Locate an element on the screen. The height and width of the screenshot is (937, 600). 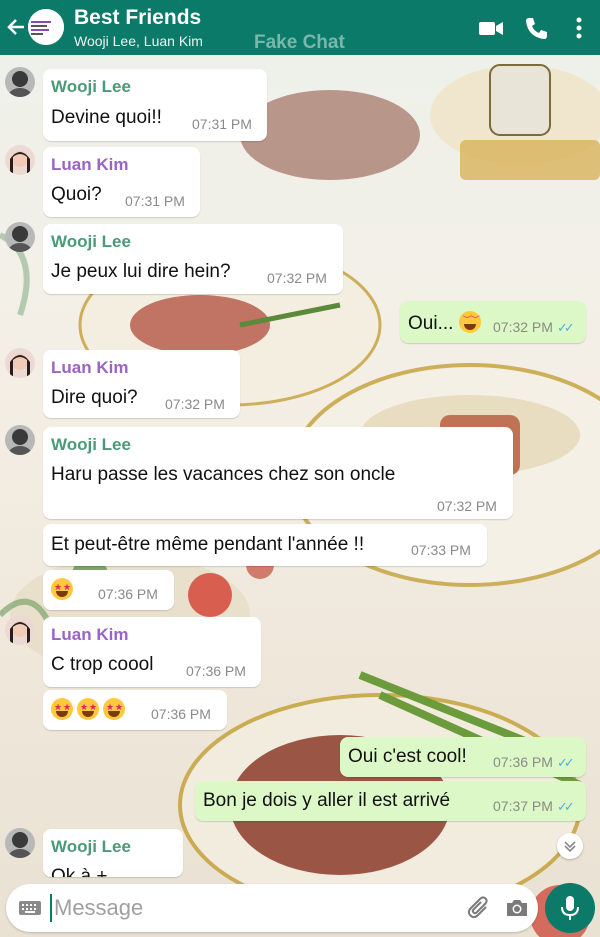
keyboard-icon is located at coordinates (30, 908).